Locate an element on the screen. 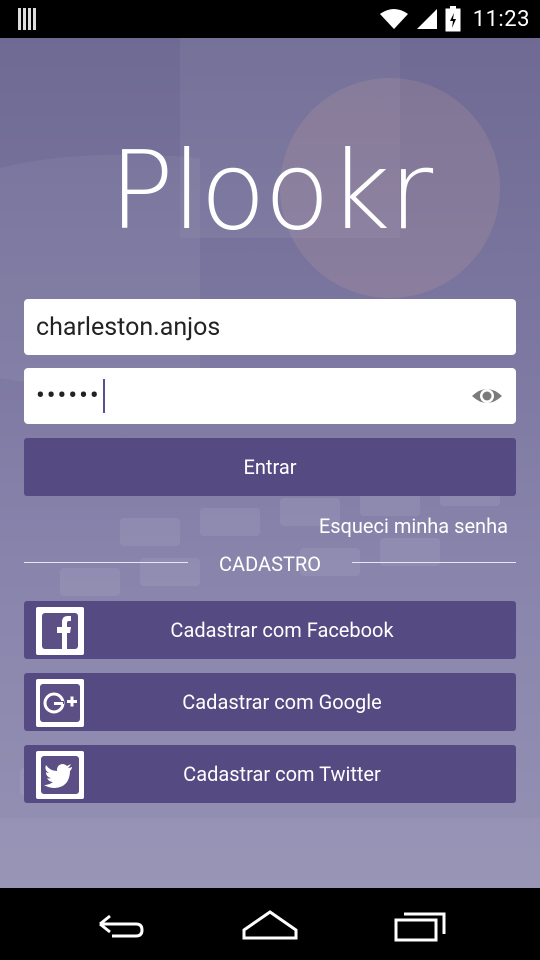 Image resolution: width=540 pixels, height=960 pixels. twitter-icon is located at coordinates (60, 775).